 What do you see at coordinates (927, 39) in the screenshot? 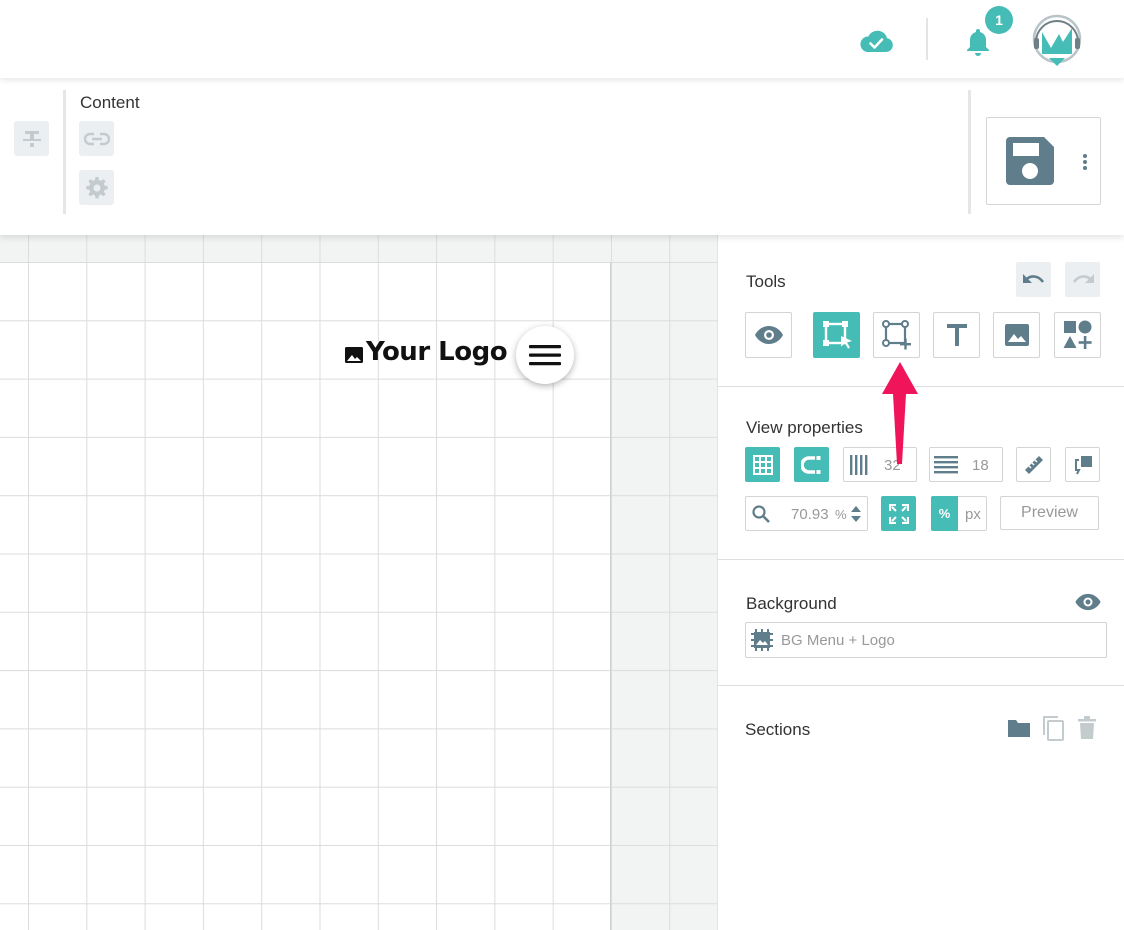
I see `topbar-divider` at bounding box center [927, 39].